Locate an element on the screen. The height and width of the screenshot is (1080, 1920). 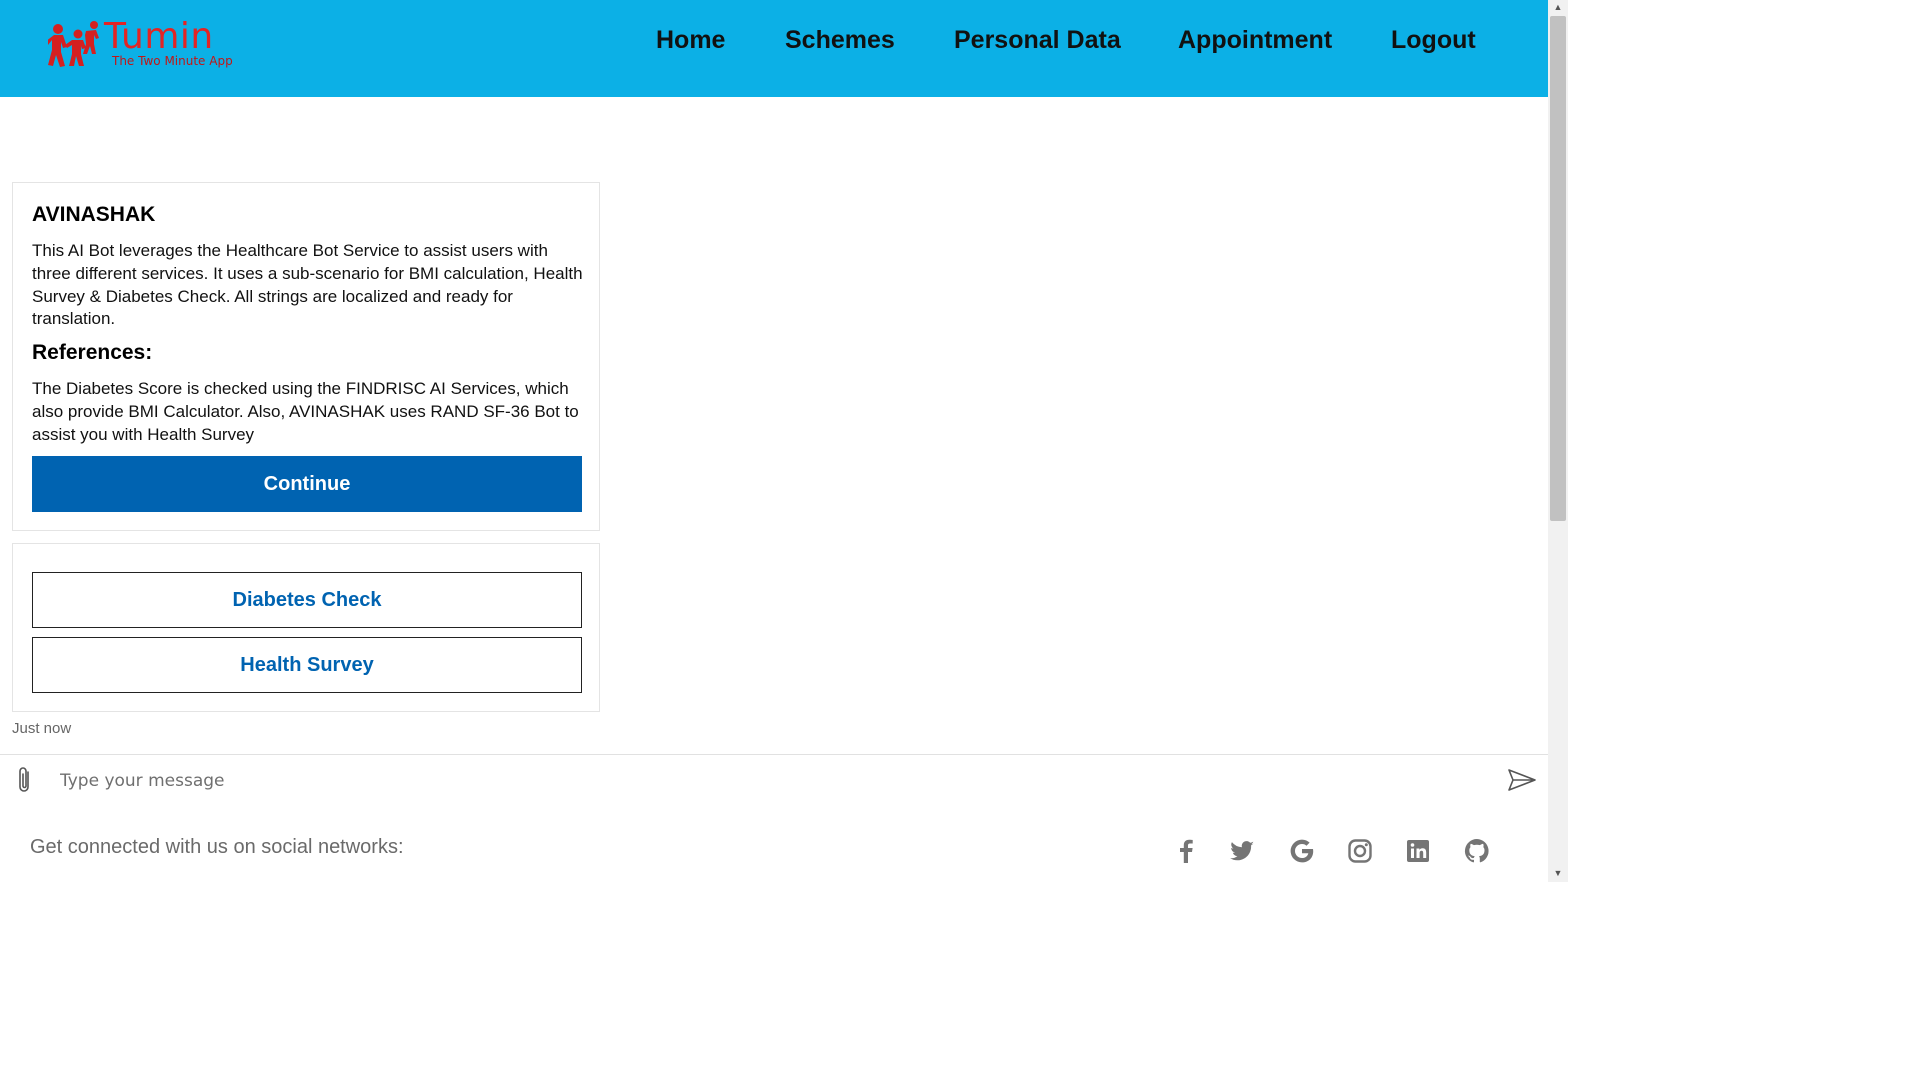
send-icon is located at coordinates (1522, 780).